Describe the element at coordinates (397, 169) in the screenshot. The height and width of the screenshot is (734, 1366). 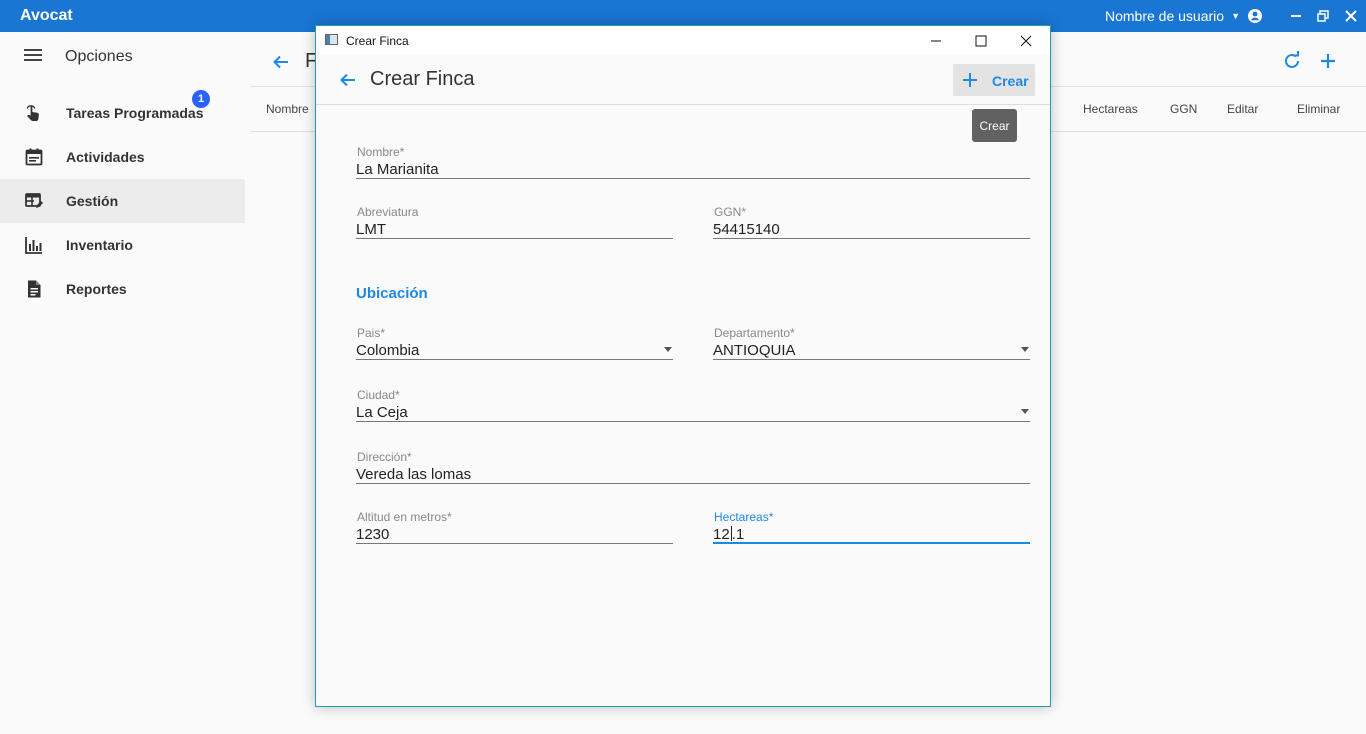
I see `field-value: La Marianita` at that location.